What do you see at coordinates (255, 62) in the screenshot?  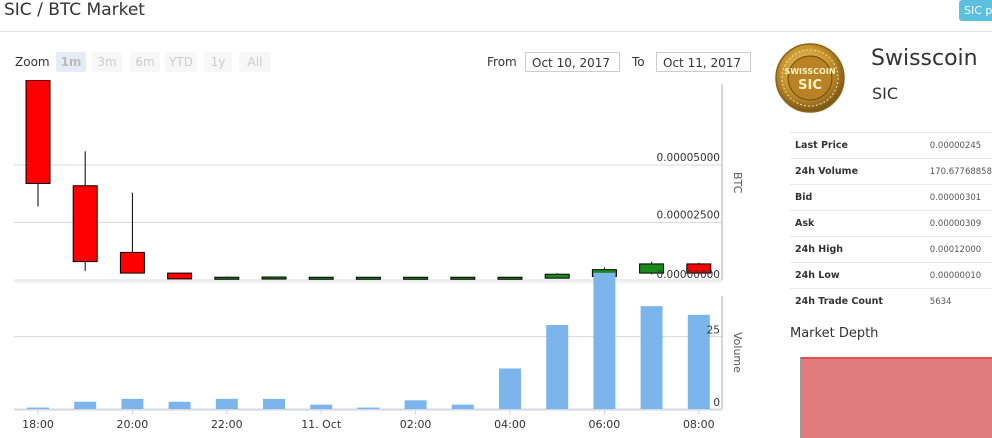 I see `zoom-all-button: All` at bounding box center [255, 62].